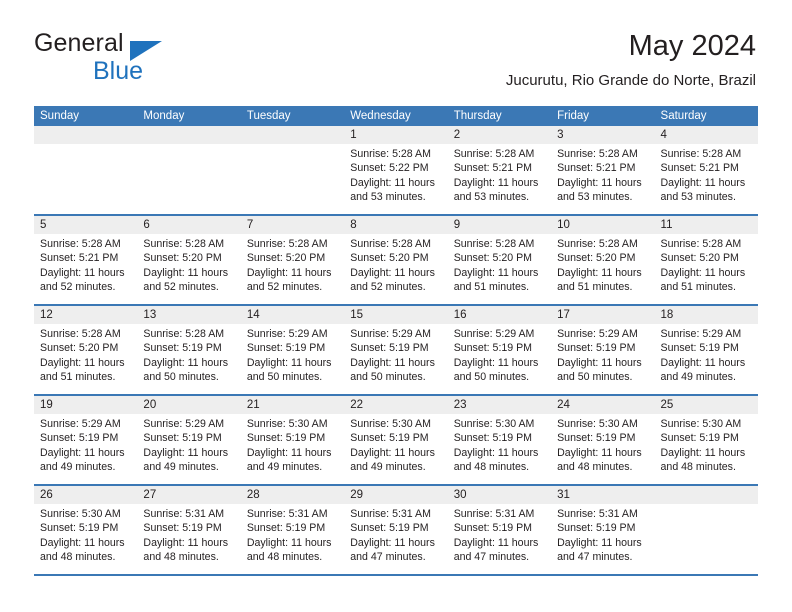 The width and height of the screenshot is (792, 612). I want to click on day-number-30: 30, so click(499, 495).